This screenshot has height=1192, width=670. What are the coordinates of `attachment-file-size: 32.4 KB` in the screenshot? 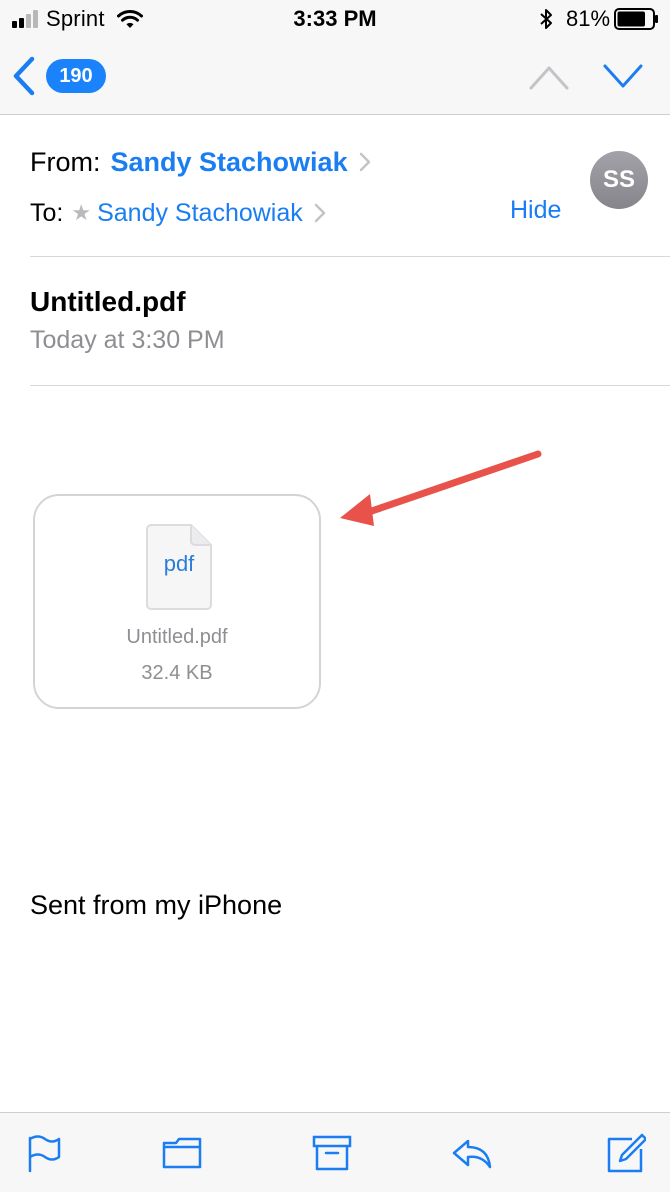 It's located at (177, 673).